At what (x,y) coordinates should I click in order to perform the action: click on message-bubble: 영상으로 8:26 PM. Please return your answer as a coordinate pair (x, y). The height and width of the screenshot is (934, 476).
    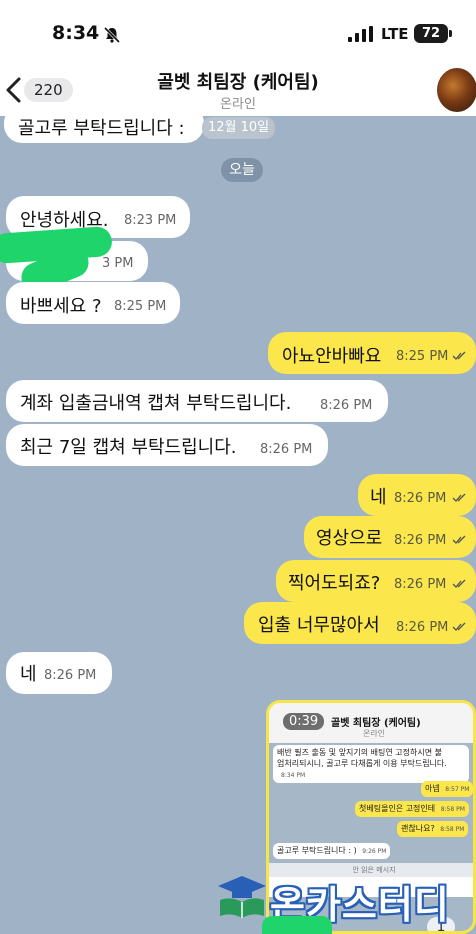
    Looking at the image, I should click on (390, 537).